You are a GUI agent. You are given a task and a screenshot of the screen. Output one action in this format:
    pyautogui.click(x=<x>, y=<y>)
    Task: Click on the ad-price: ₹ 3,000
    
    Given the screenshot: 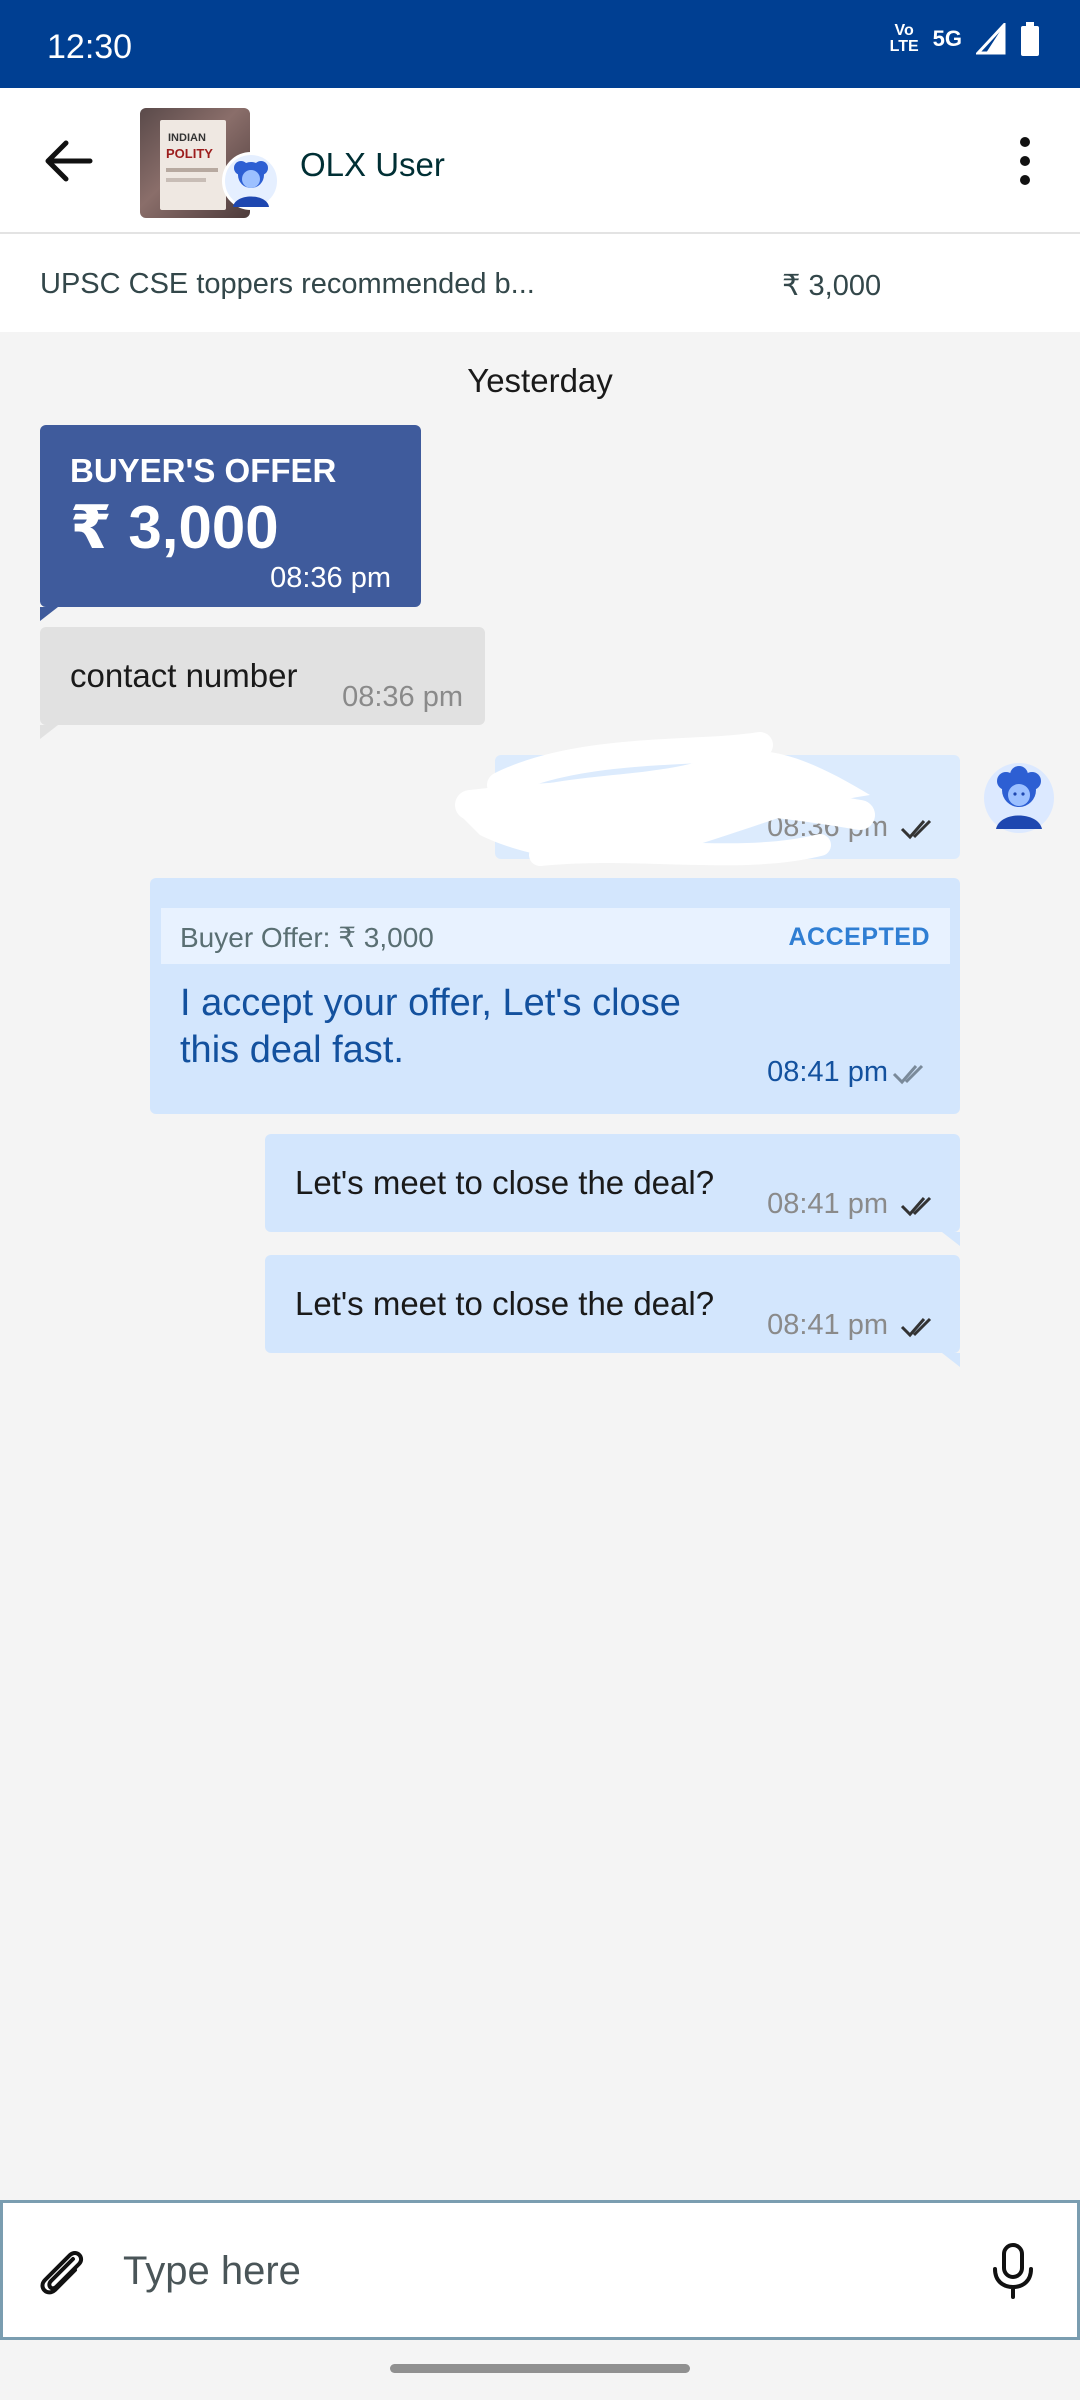 What is the action you would take?
    pyautogui.click(x=832, y=286)
    